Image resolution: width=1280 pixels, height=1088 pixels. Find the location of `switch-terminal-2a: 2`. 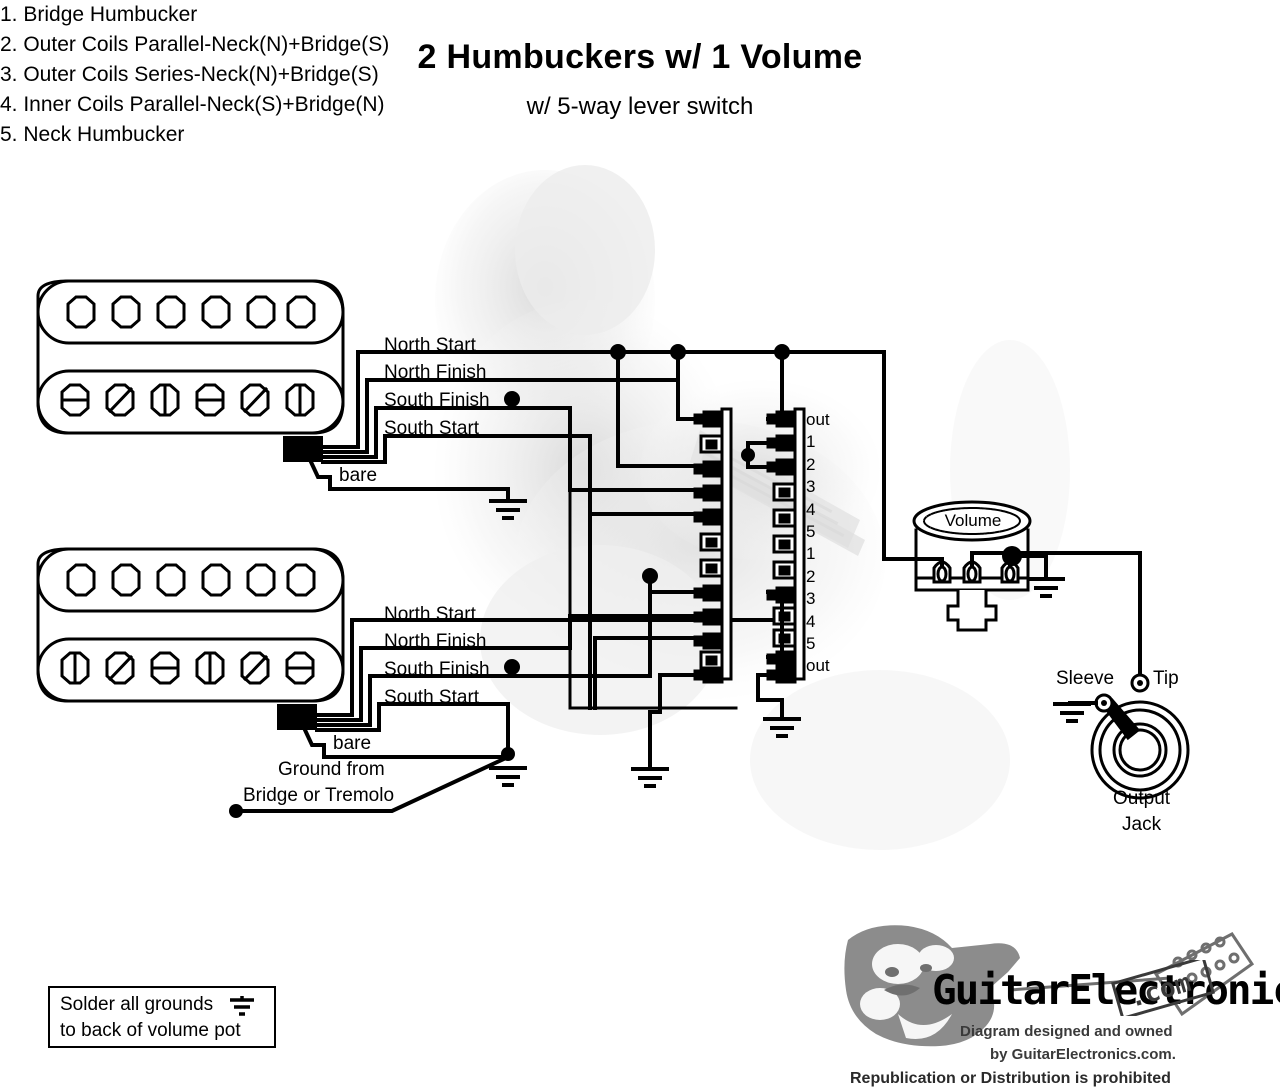

switch-terminal-2a: 2 is located at coordinates (811, 464).